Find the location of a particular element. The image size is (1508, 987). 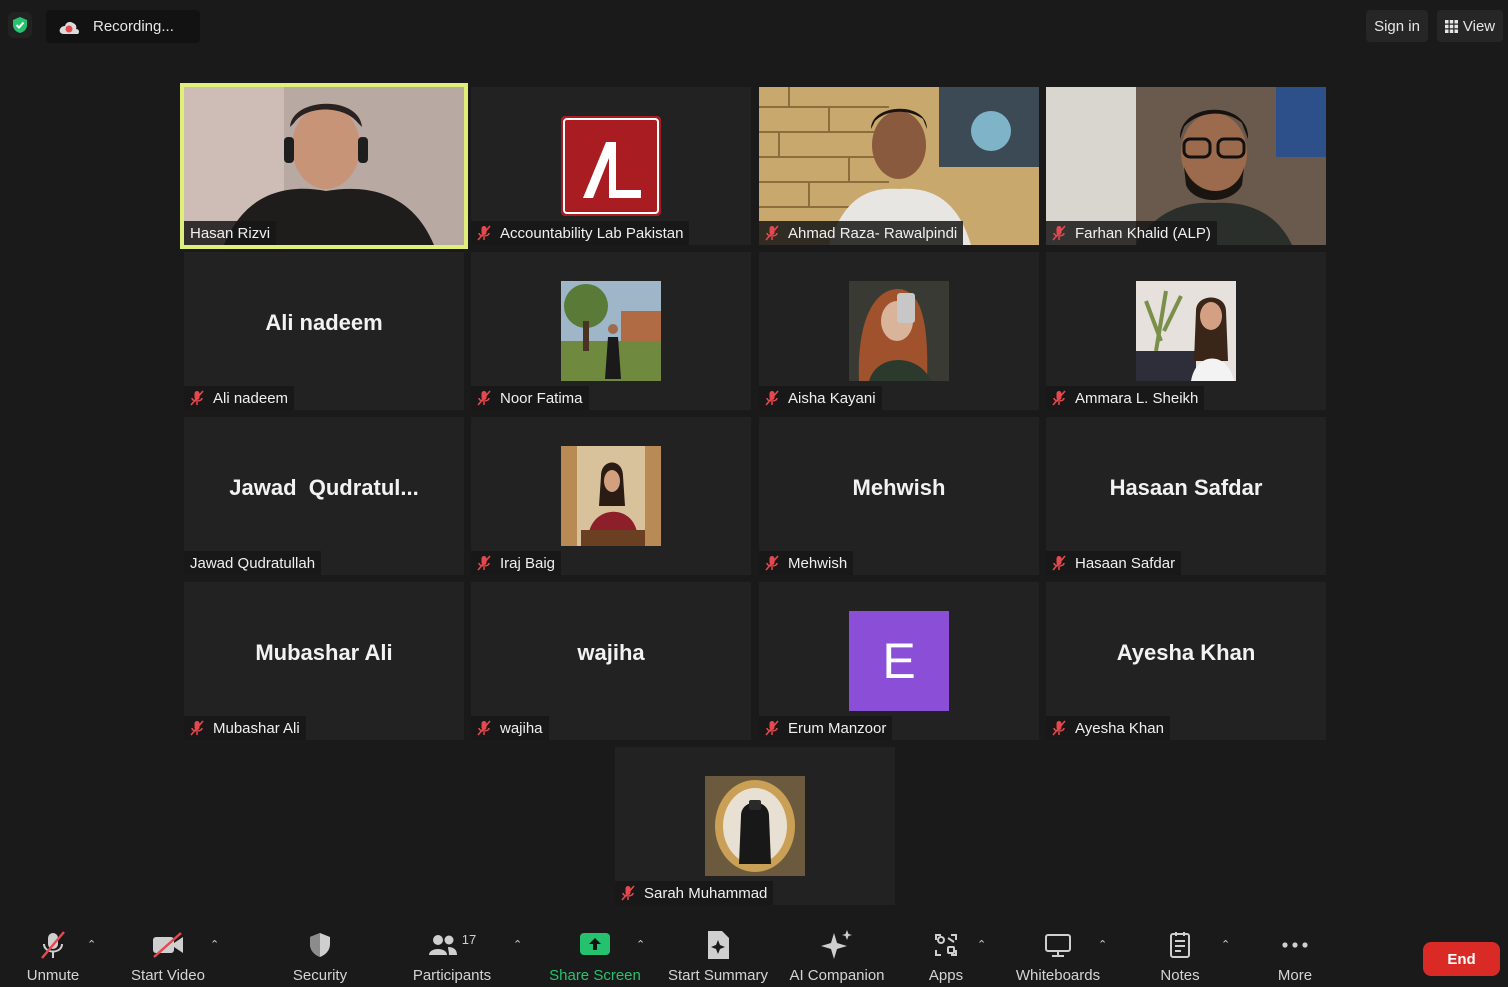

participant-tile: Accountability Lab Pakistan is located at coordinates (611, 166).